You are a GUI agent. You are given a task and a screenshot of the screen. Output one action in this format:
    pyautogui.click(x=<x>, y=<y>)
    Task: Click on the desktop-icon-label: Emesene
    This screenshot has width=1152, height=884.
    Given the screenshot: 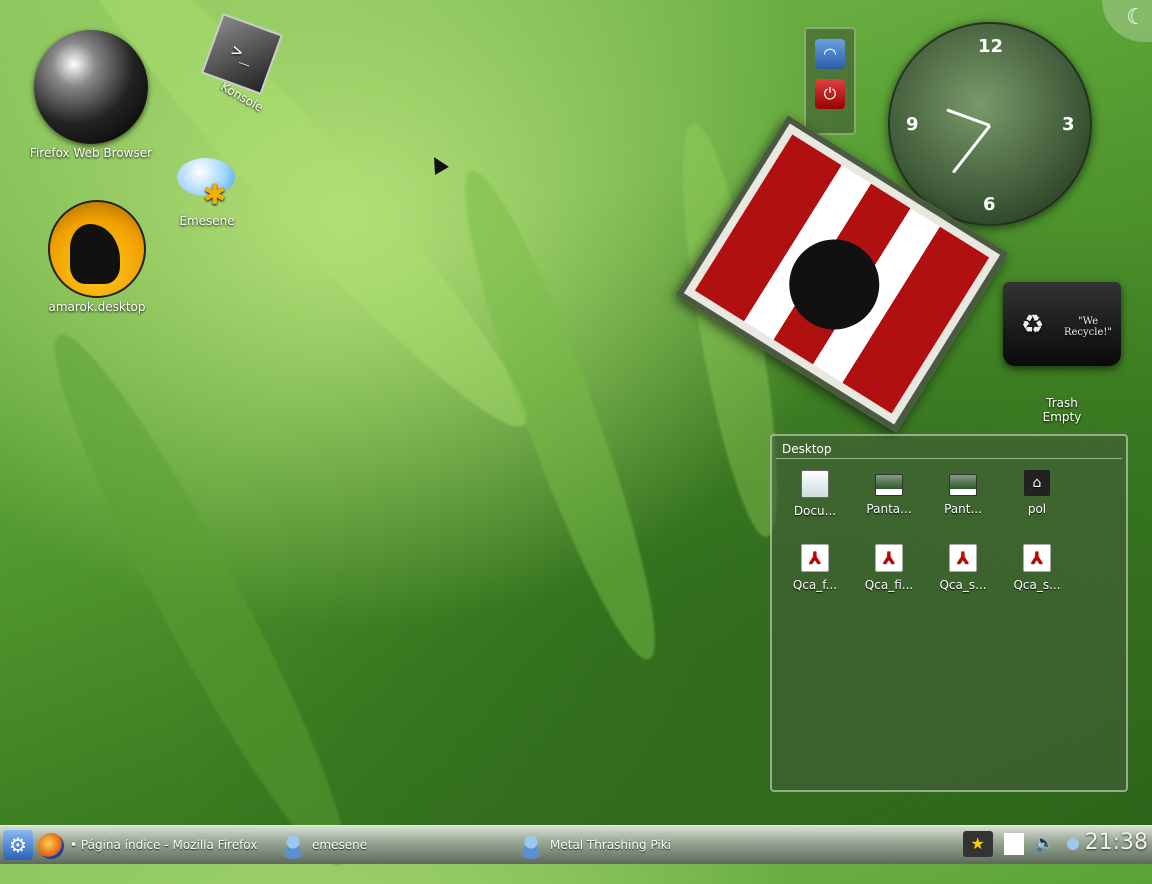 What is the action you would take?
    pyautogui.click(x=207, y=221)
    